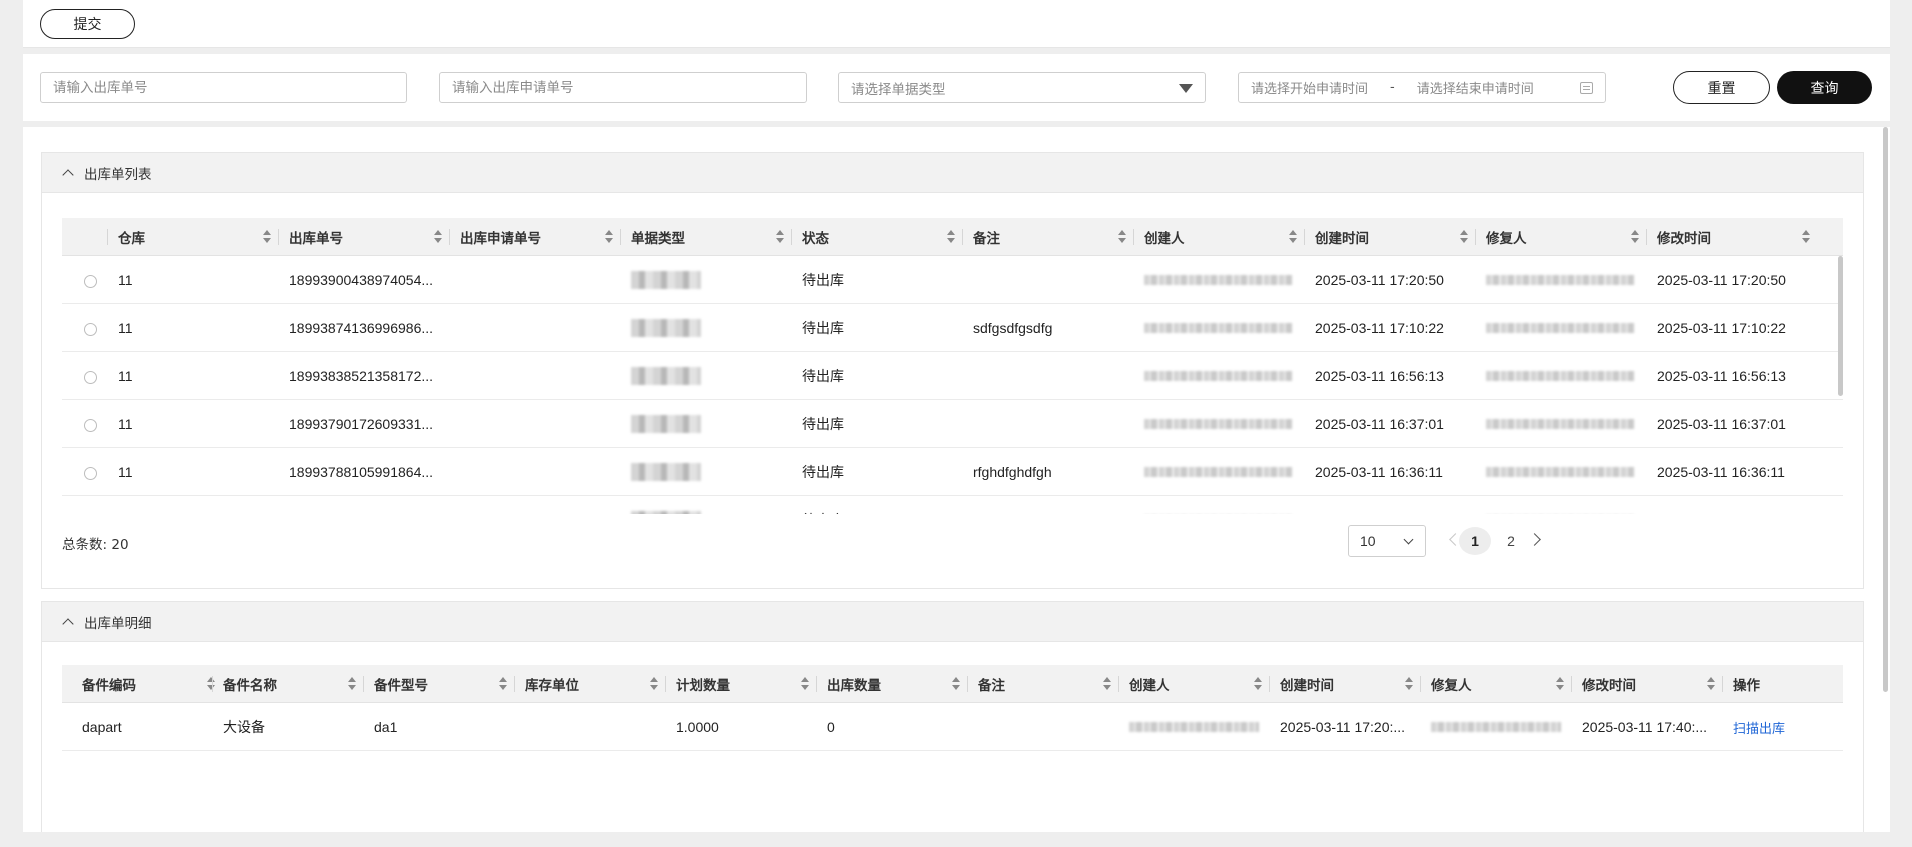 The height and width of the screenshot is (847, 1912). I want to click on col-detail-created-at: 创建时间, so click(1345, 684).